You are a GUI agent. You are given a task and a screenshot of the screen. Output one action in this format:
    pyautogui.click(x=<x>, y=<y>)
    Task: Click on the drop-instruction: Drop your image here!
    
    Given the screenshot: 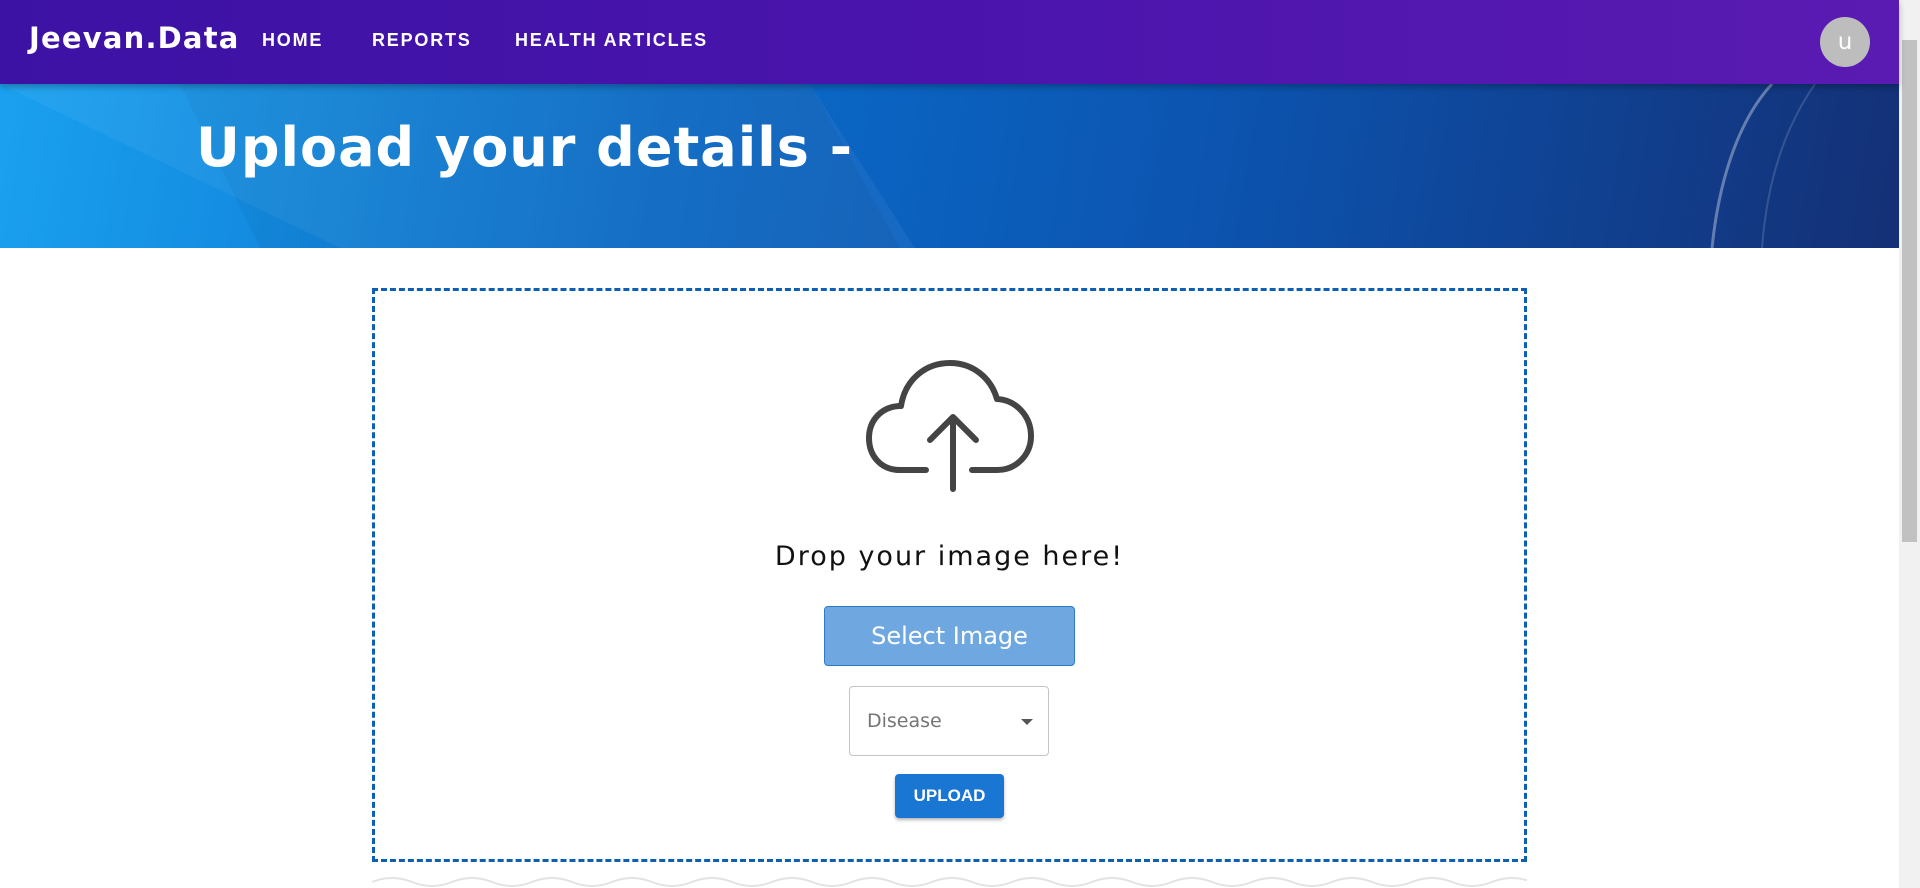 What is the action you would take?
    pyautogui.click(x=949, y=556)
    